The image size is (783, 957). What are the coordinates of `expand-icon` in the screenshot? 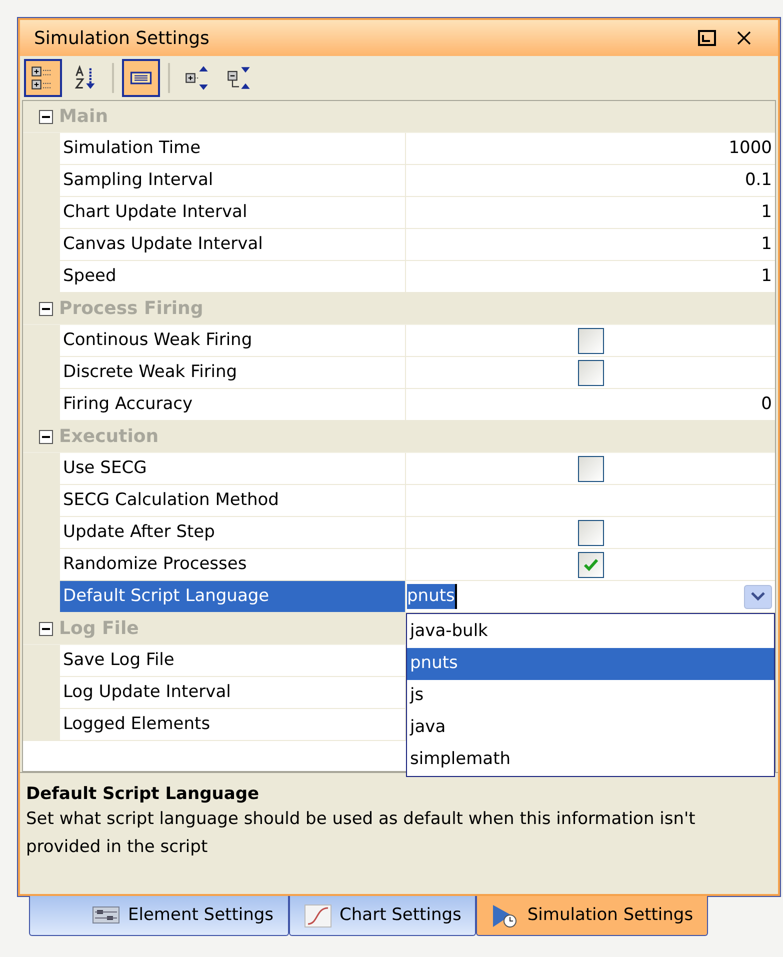 It's located at (197, 78).